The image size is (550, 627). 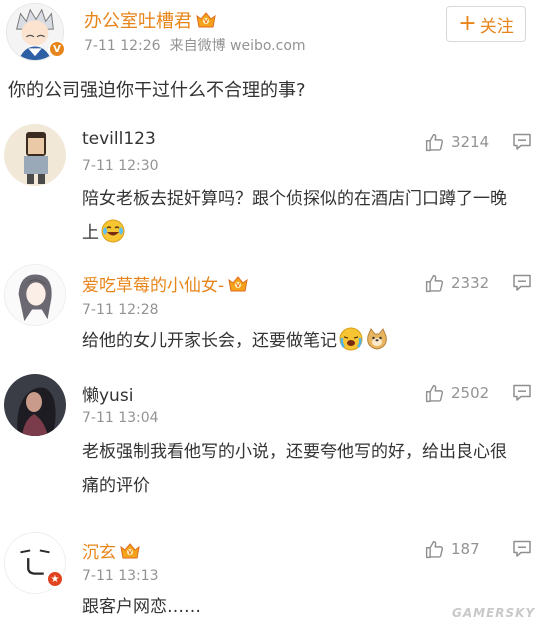 I want to click on commenter-name: 沉玄, so click(x=111, y=550).